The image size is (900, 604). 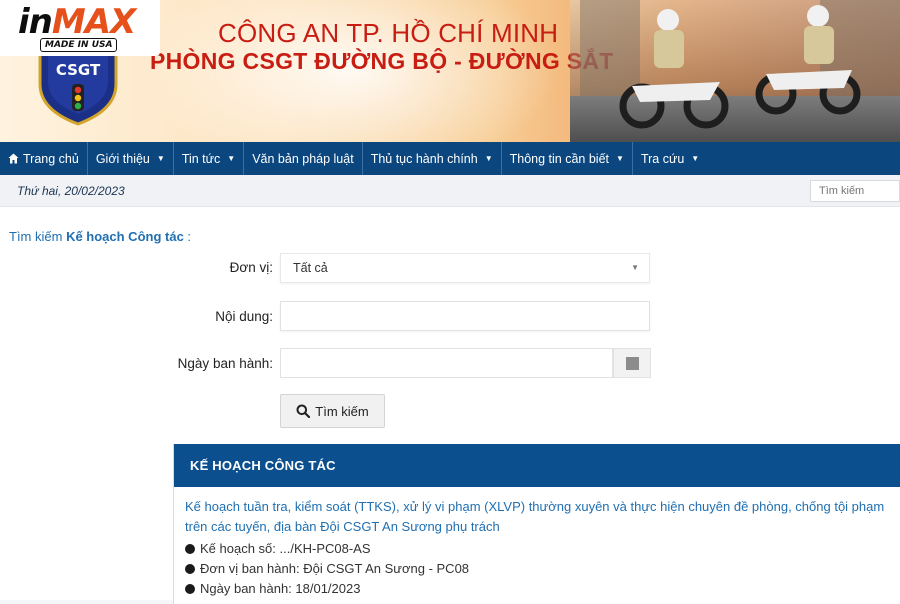 I want to click on results-heading: KẾ HOẠCH CÔNG TÁC, so click(x=263, y=465).